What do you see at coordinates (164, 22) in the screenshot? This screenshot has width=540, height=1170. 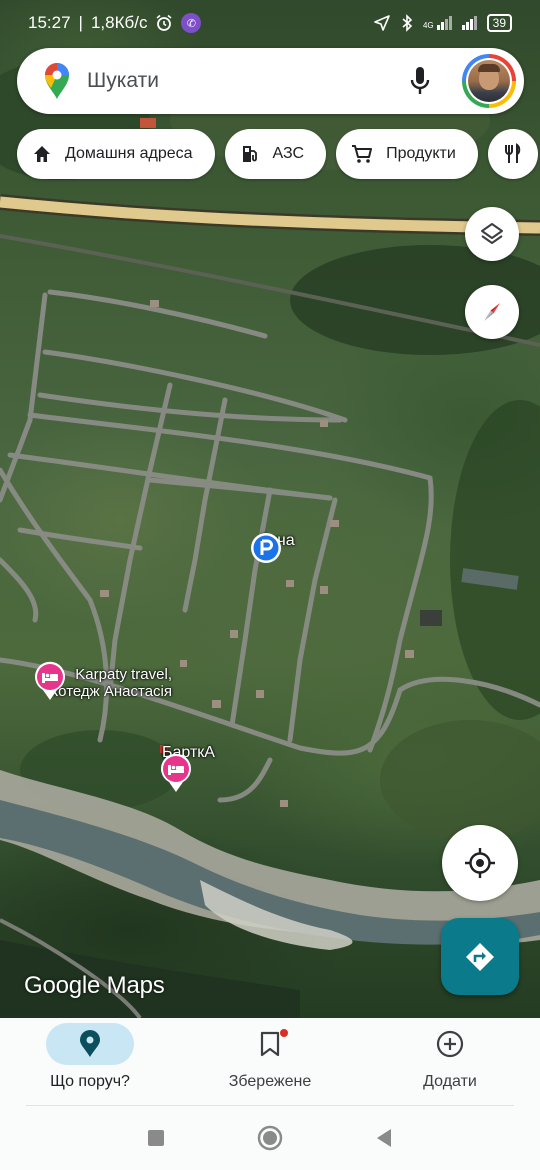 I see `alarm-icon` at bounding box center [164, 22].